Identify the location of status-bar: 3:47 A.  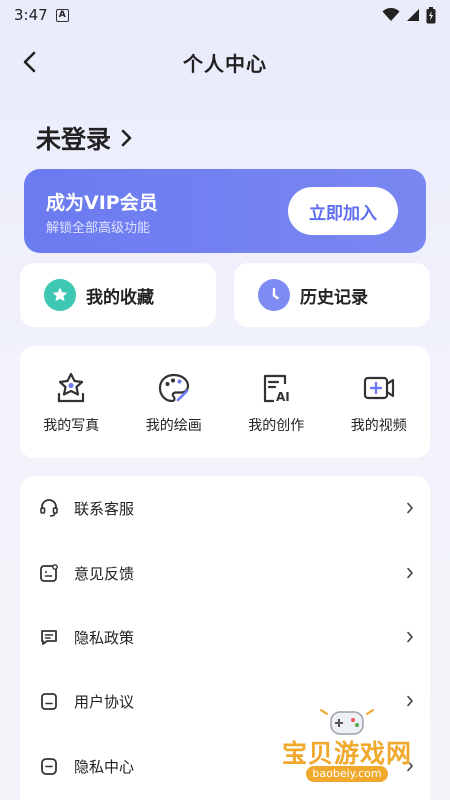
(225, 15).